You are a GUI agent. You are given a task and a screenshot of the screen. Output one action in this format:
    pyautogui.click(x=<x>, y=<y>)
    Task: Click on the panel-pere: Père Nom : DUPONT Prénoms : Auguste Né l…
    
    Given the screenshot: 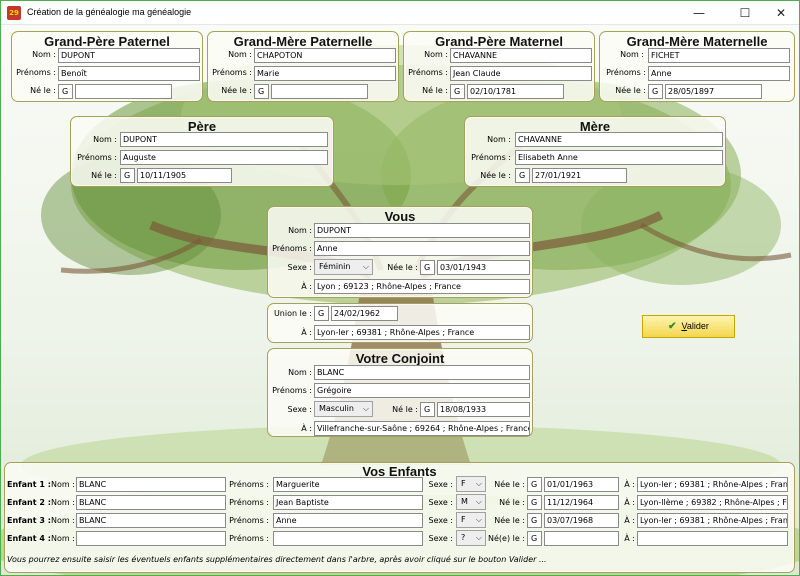 What is the action you would take?
    pyautogui.click(x=202, y=151)
    